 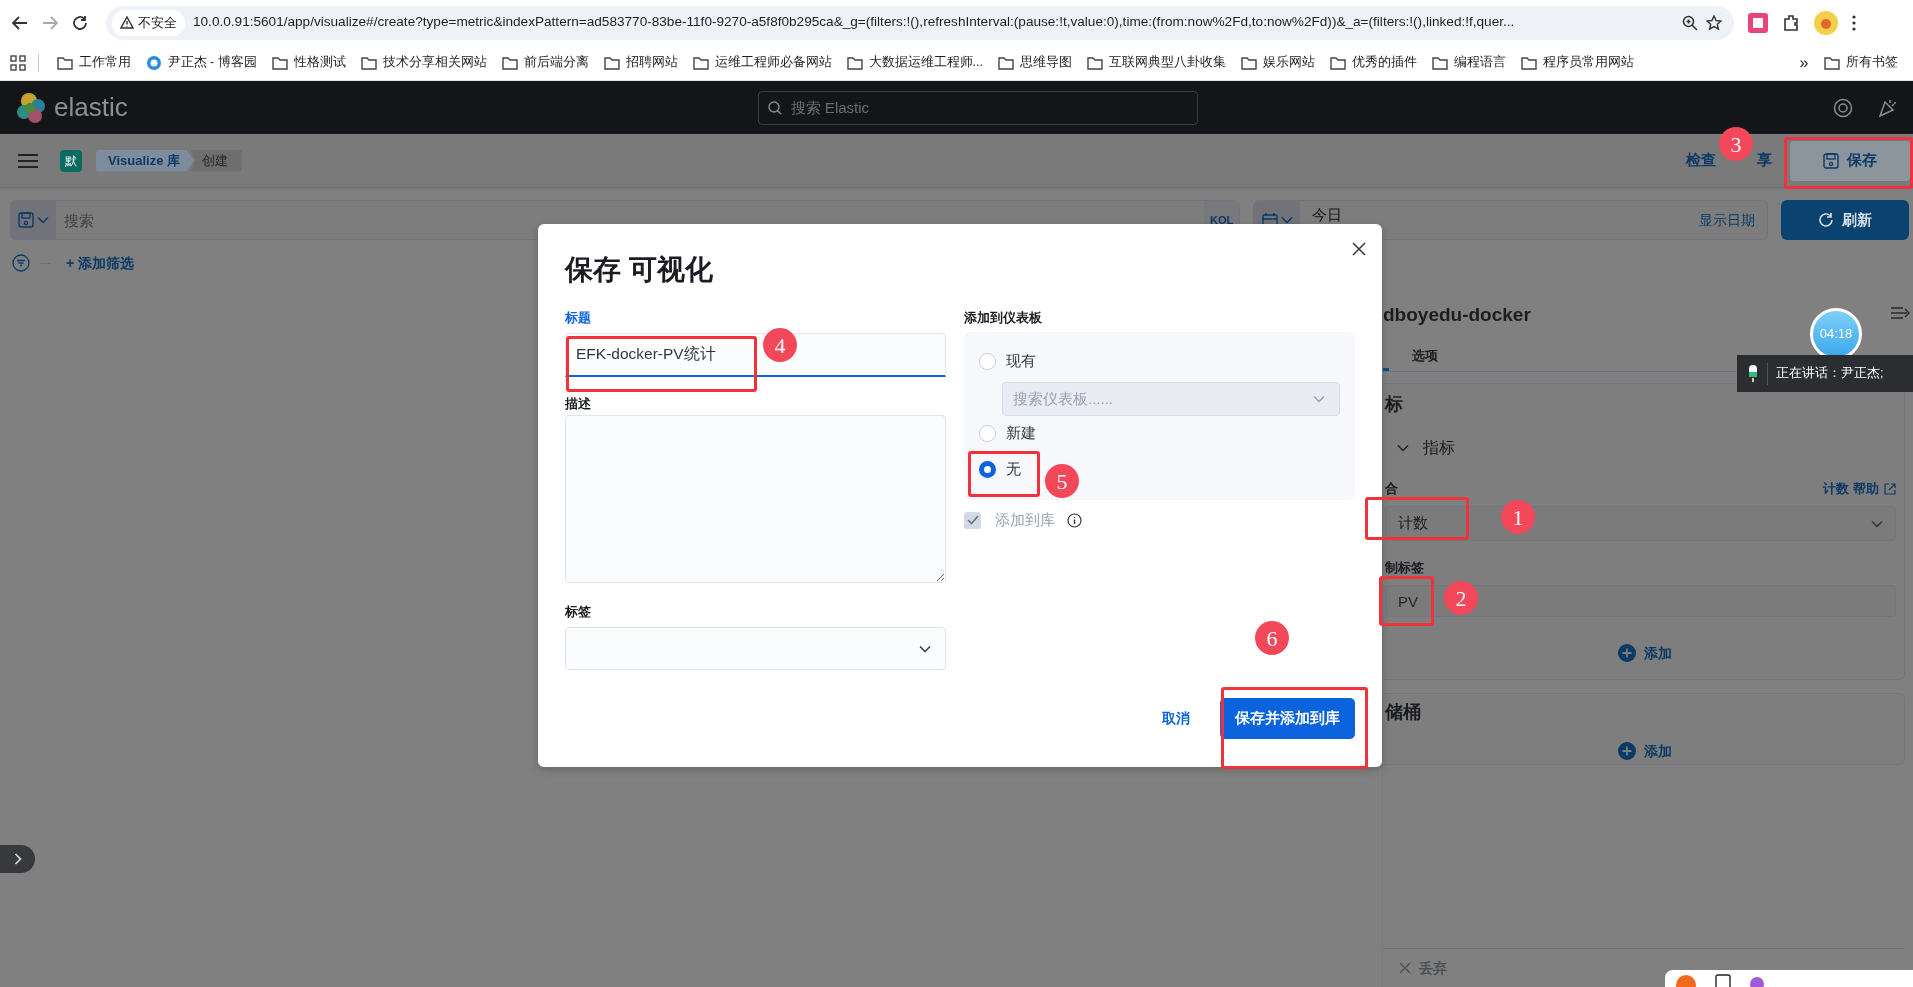 I want to click on refresh-button: 刷新, so click(x=1845, y=220).